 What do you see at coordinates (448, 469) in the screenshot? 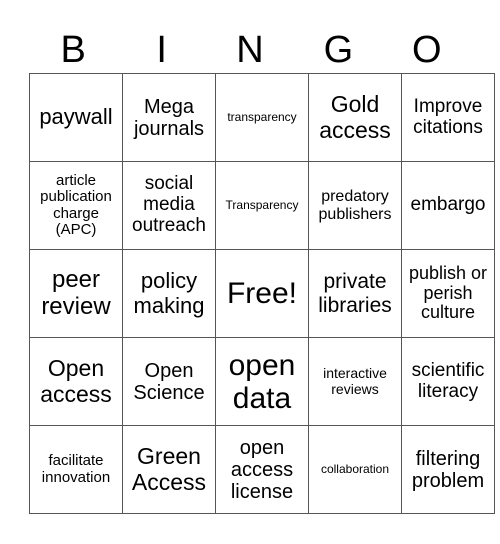
I see `bingo-cell: filtering problem` at bounding box center [448, 469].